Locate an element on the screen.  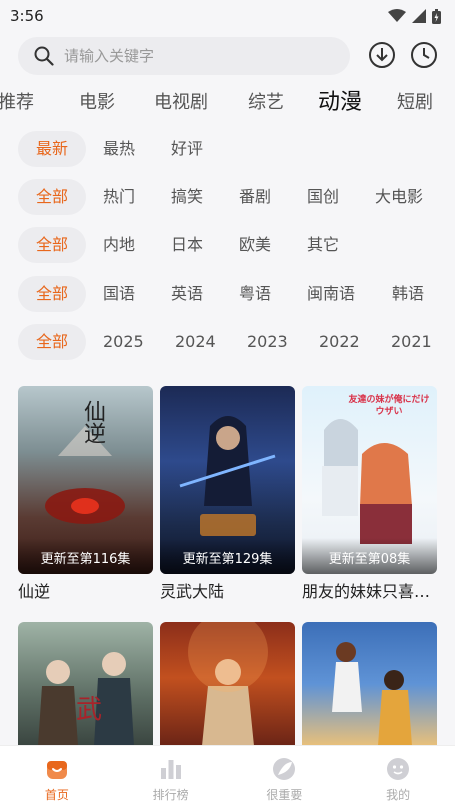
filter-year-2022: 2022 is located at coordinates (339, 342).